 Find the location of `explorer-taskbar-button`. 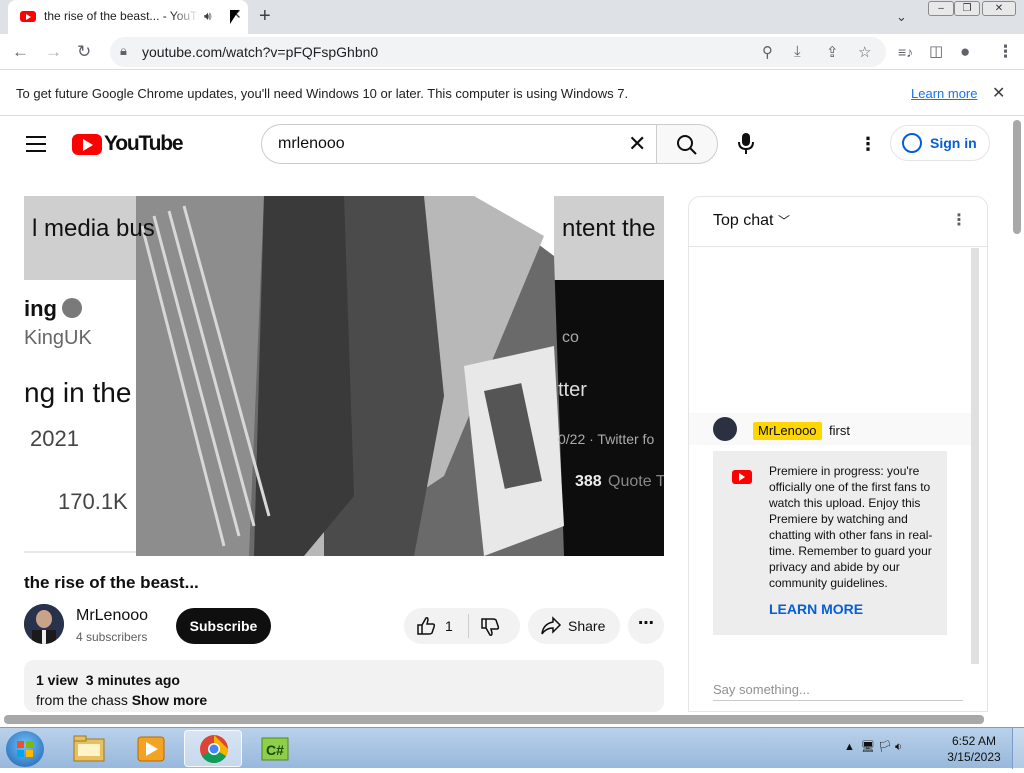

explorer-taskbar-button is located at coordinates (89, 748).